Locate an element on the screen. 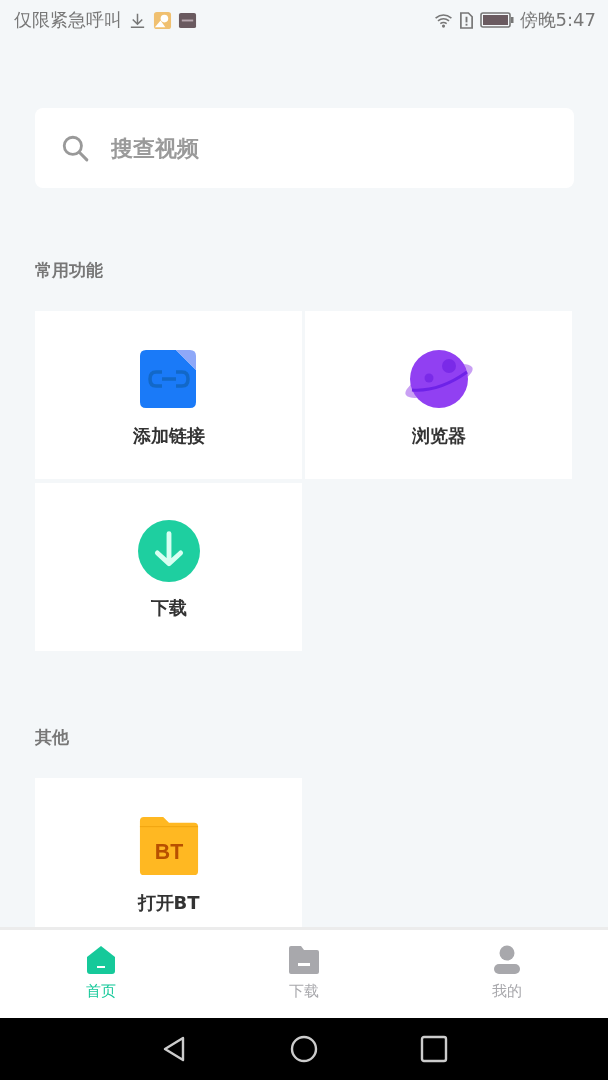  search-icon is located at coordinates (75, 148).